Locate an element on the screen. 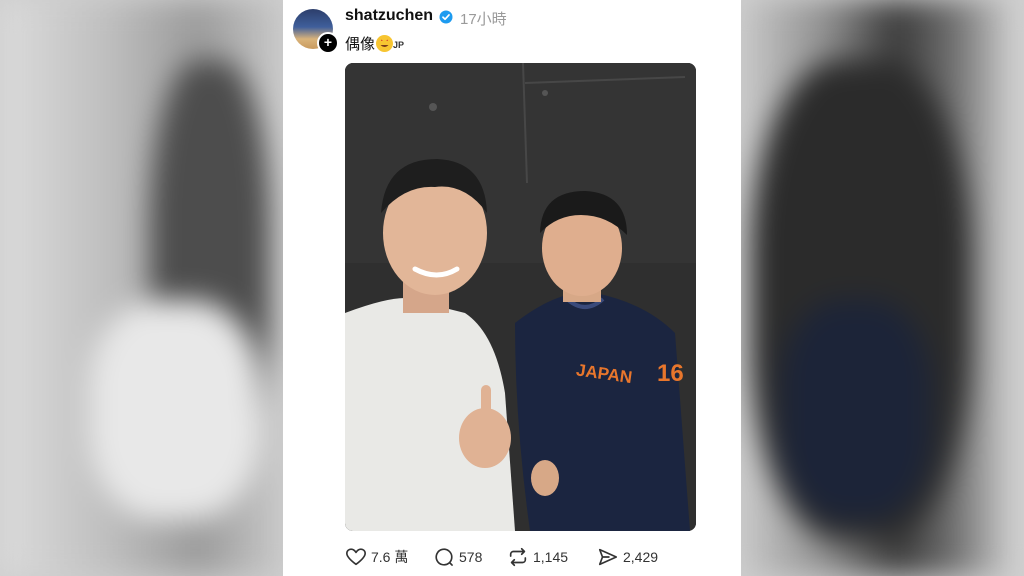 The height and width of the screenshot is (576, 1024). caption-text: 偶像 is located at coordinates (360, 44).